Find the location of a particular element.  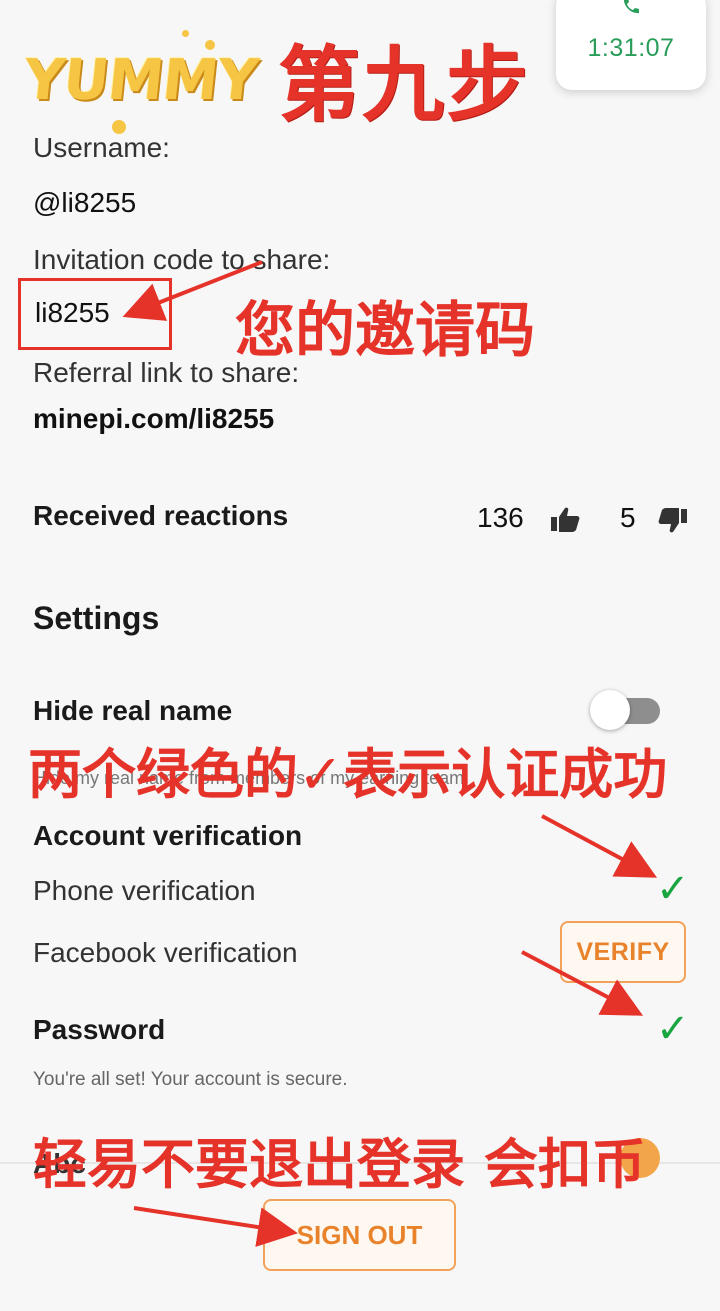

arrow-to-invite-code is located at coordinates (192, 290).